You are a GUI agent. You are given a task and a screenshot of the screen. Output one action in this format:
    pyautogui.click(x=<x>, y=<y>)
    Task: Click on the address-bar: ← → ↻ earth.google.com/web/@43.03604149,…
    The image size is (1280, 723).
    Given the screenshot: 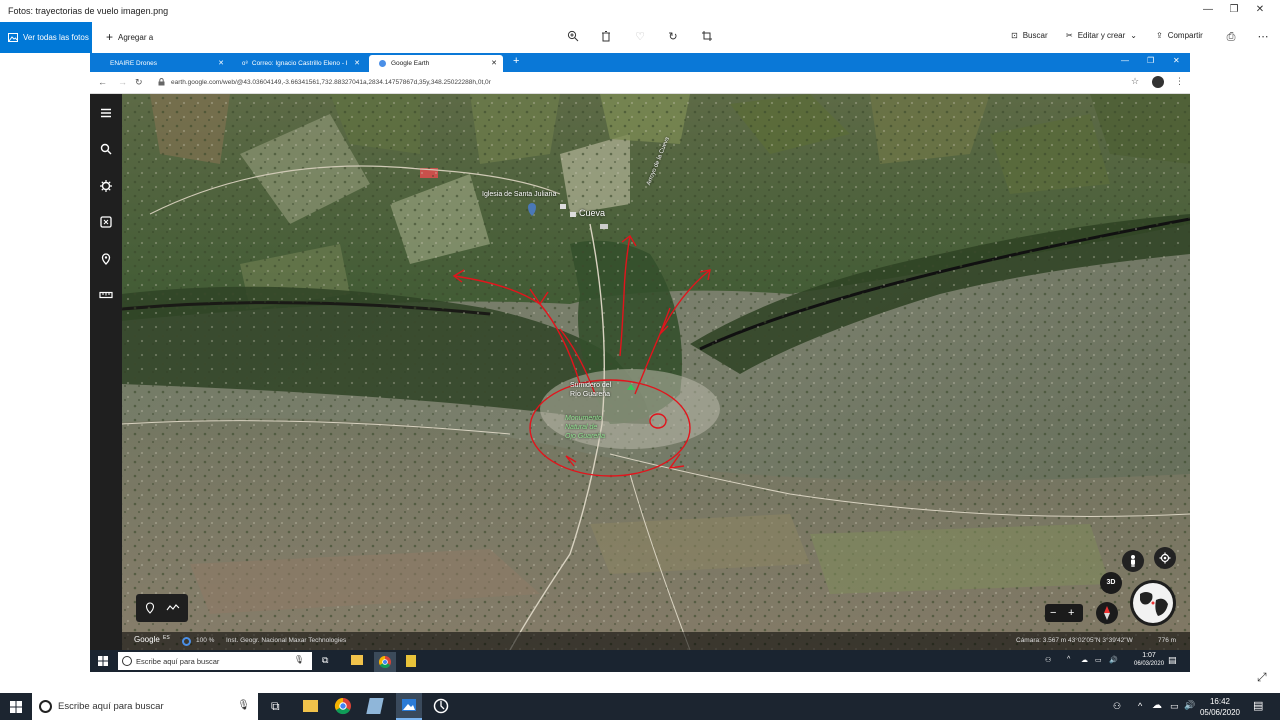 What is the action you would take?
    pyautogui.click(x=640, y=83)
    